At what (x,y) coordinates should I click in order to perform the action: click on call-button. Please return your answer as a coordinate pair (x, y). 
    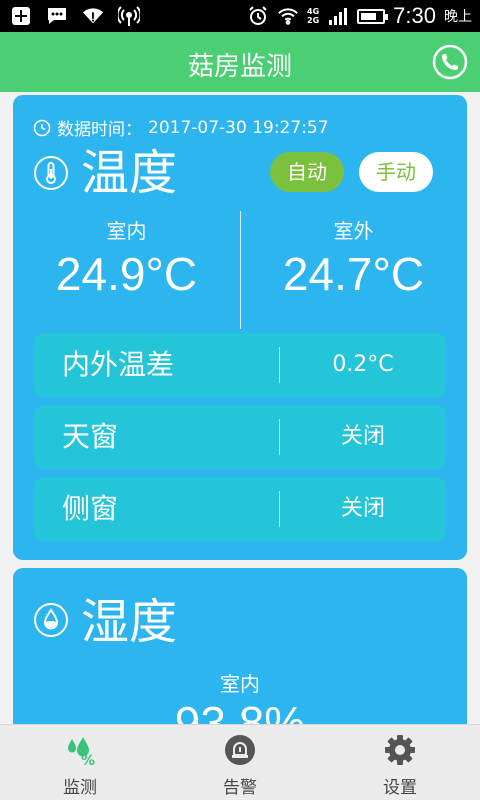
    Looking at the image, I should click on (450, 62).